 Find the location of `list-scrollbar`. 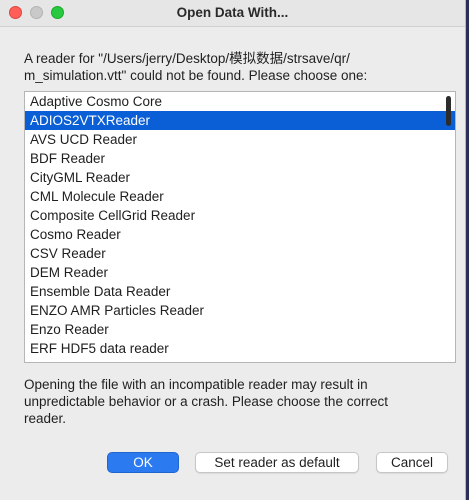

list-scrollbar is located at coordinates (448, 111).